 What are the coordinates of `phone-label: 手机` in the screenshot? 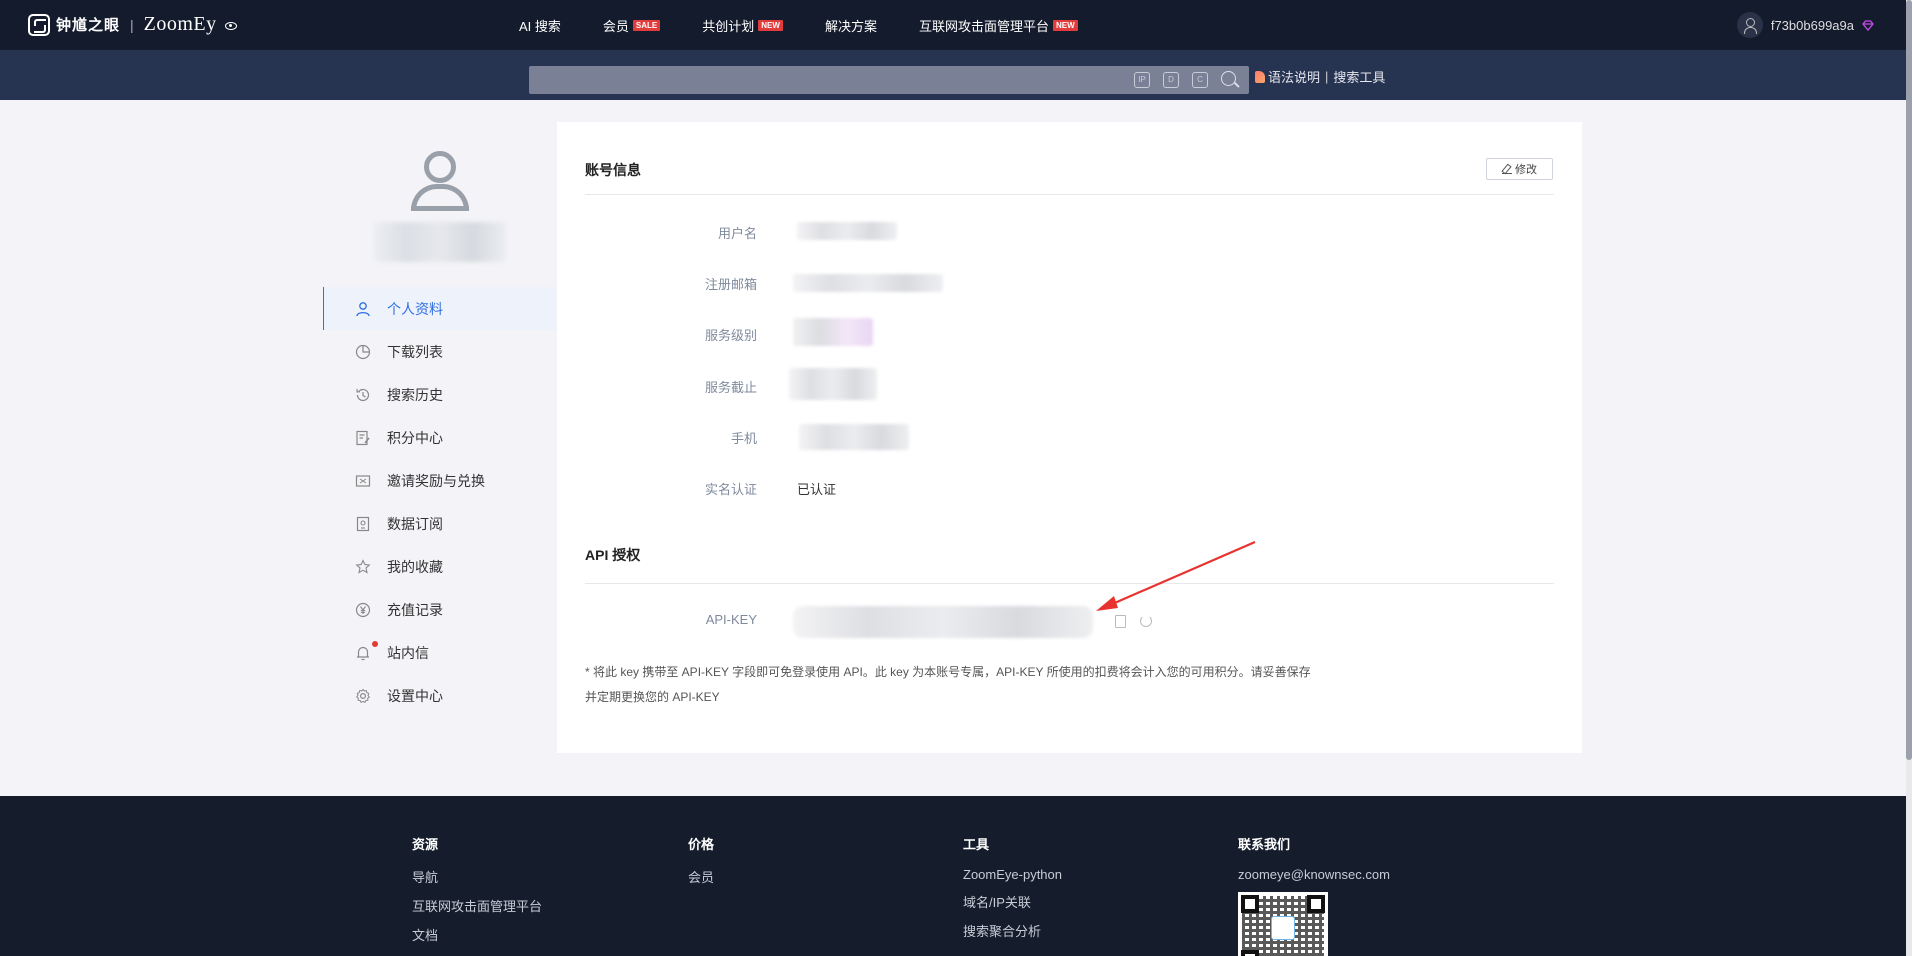 It's located at (743, 438).